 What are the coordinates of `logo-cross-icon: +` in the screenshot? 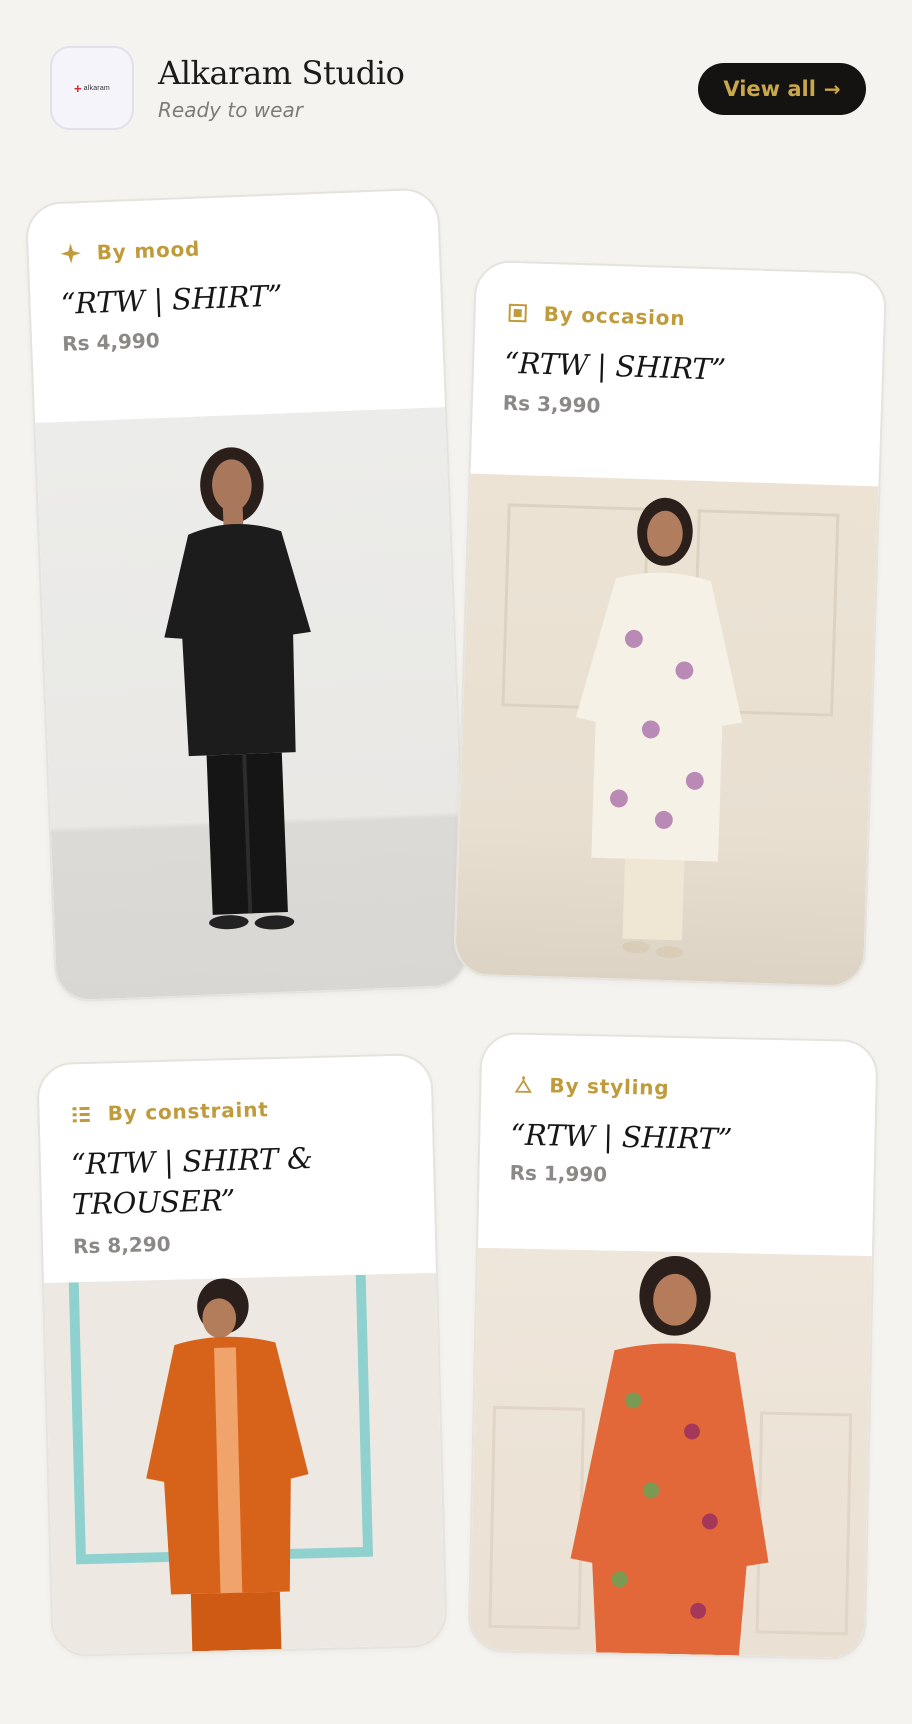 It's located at (78, 88).